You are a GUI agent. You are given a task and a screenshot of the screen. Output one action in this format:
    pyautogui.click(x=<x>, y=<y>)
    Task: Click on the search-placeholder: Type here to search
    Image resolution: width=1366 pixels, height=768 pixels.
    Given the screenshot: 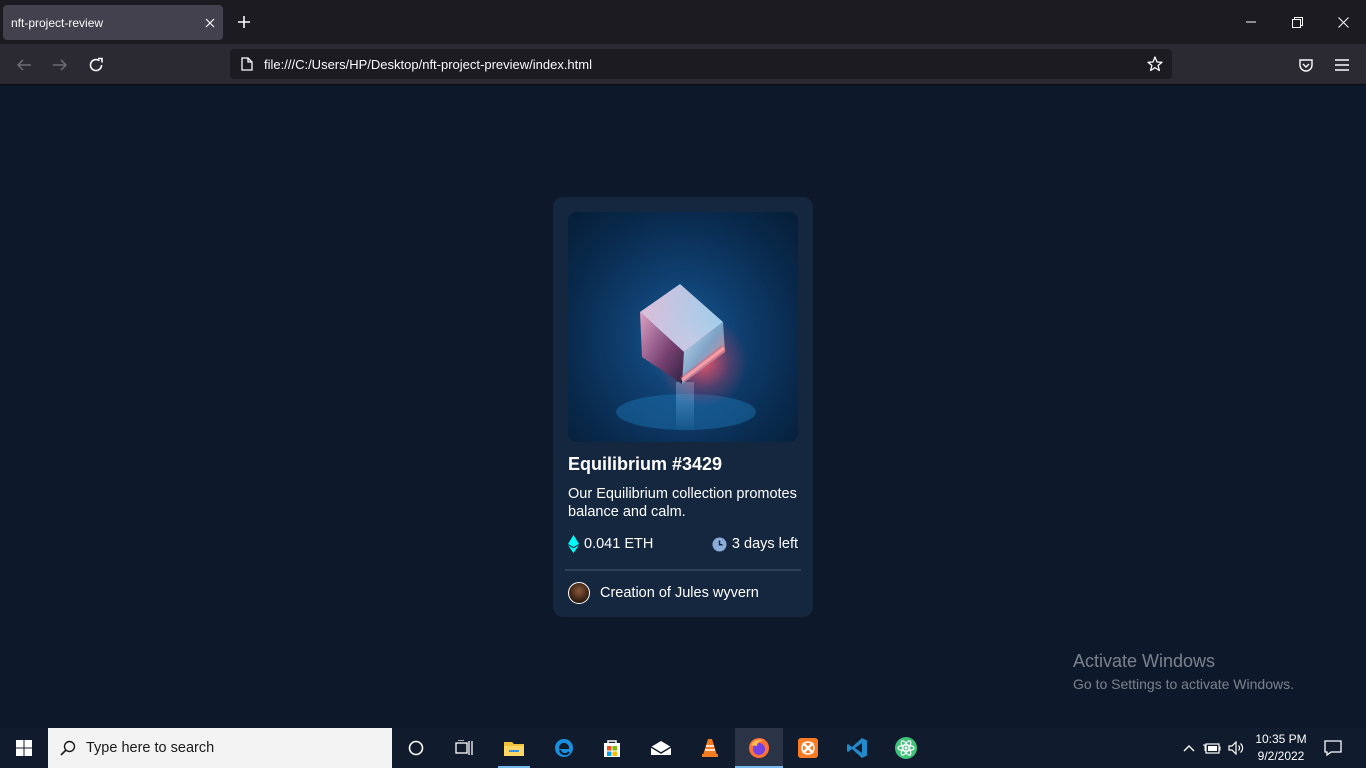 What is the action you would take?
    pyautogui.click(x=150, y=748)
    